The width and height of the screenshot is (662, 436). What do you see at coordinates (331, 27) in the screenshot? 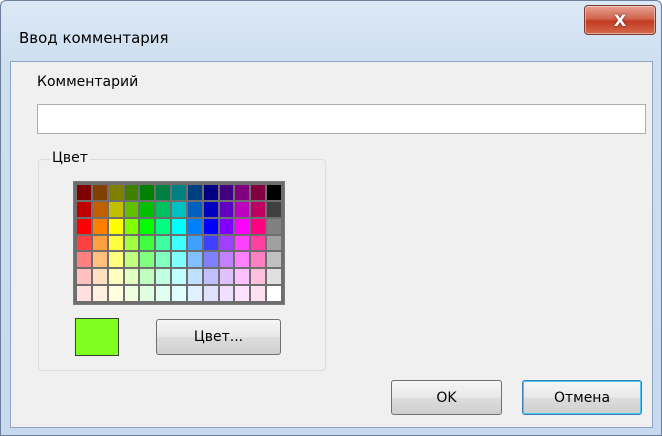
I see `title-bar: Ввод комментария X` at bounding box center [331, 27].